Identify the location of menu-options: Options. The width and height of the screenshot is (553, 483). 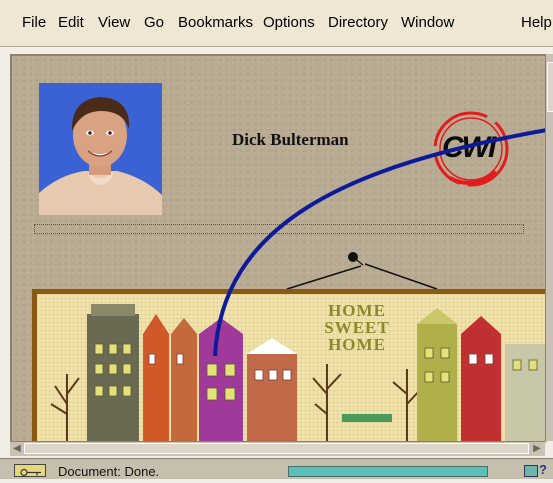
(289, 22).